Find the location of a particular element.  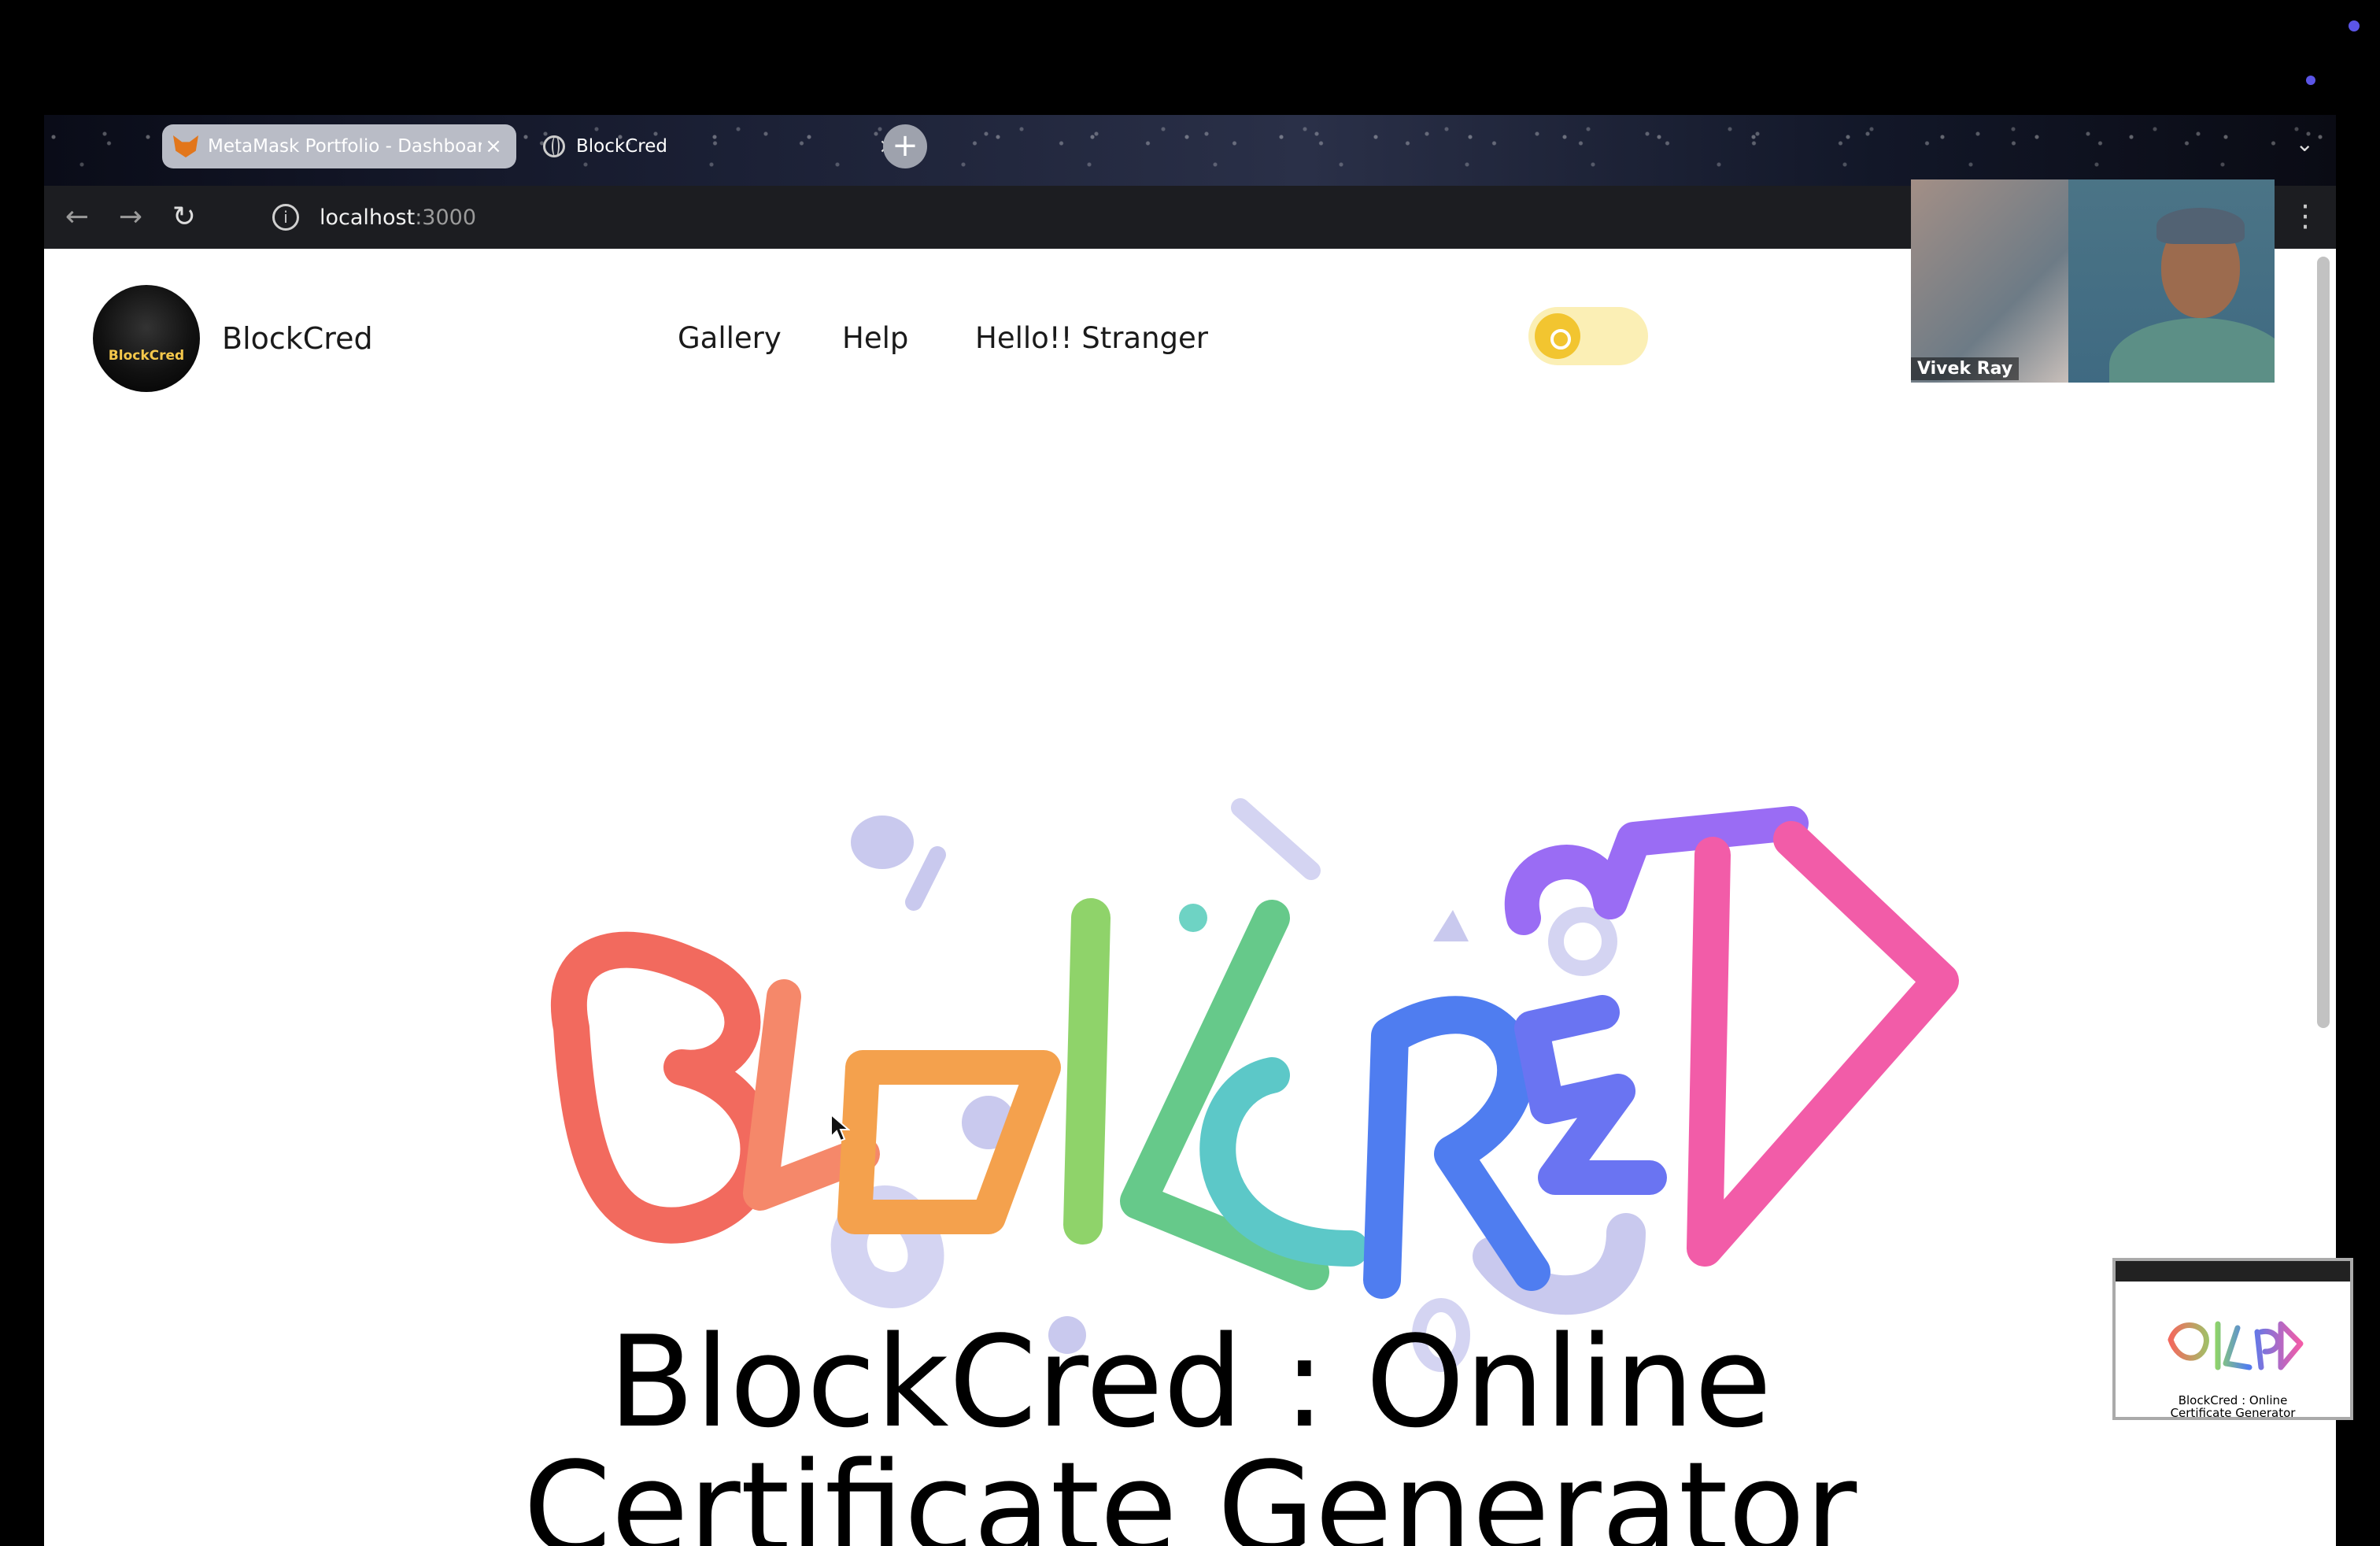

thumb-browser-bar is located at coordinates (2233, 1271).